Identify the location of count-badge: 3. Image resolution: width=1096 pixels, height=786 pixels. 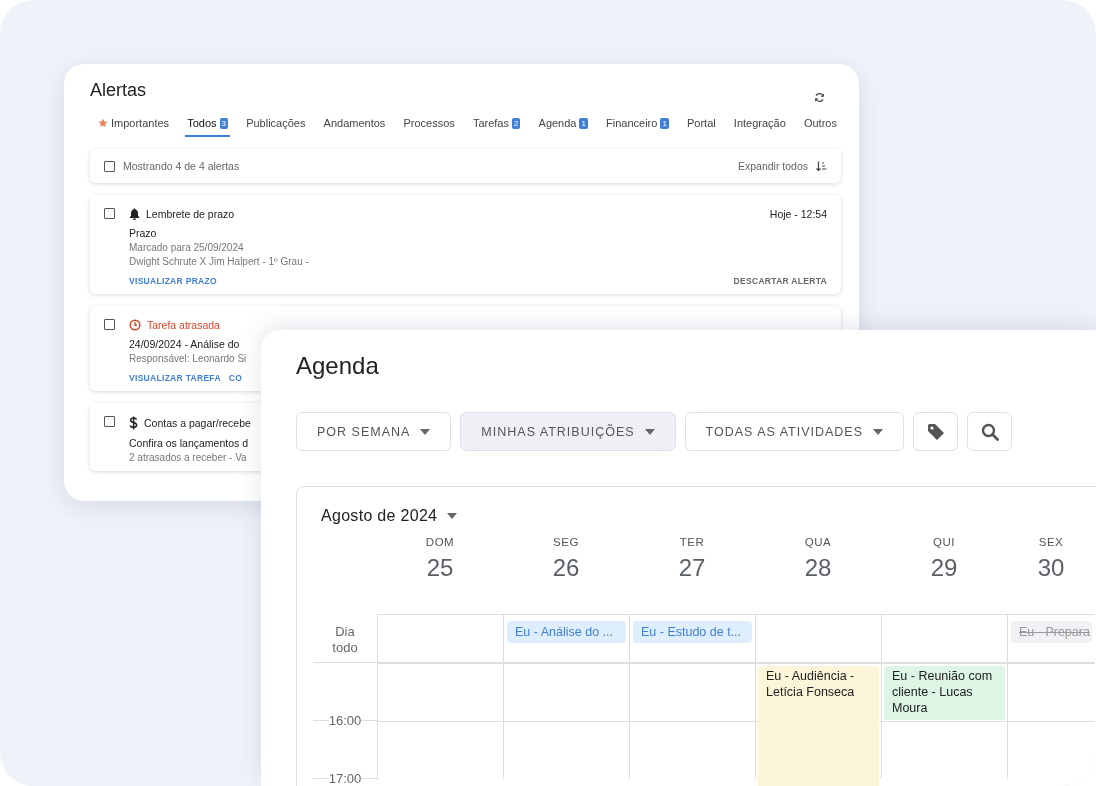
(223, 123).